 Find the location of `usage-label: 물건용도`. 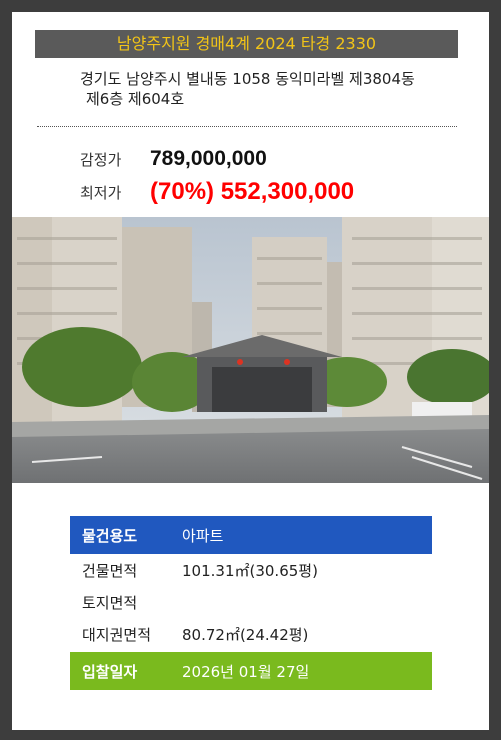

usage-label: 물건용도 is located at coordinates (110, 535).